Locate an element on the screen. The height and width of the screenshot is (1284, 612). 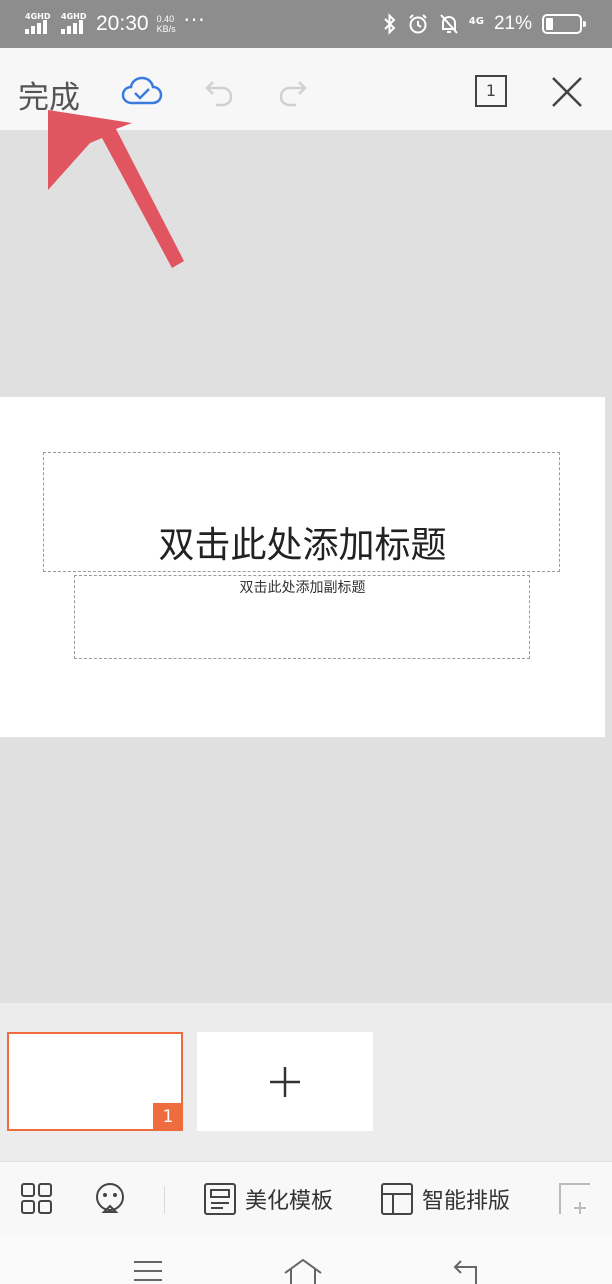
apps-button is located at coordinates (37, 1199).